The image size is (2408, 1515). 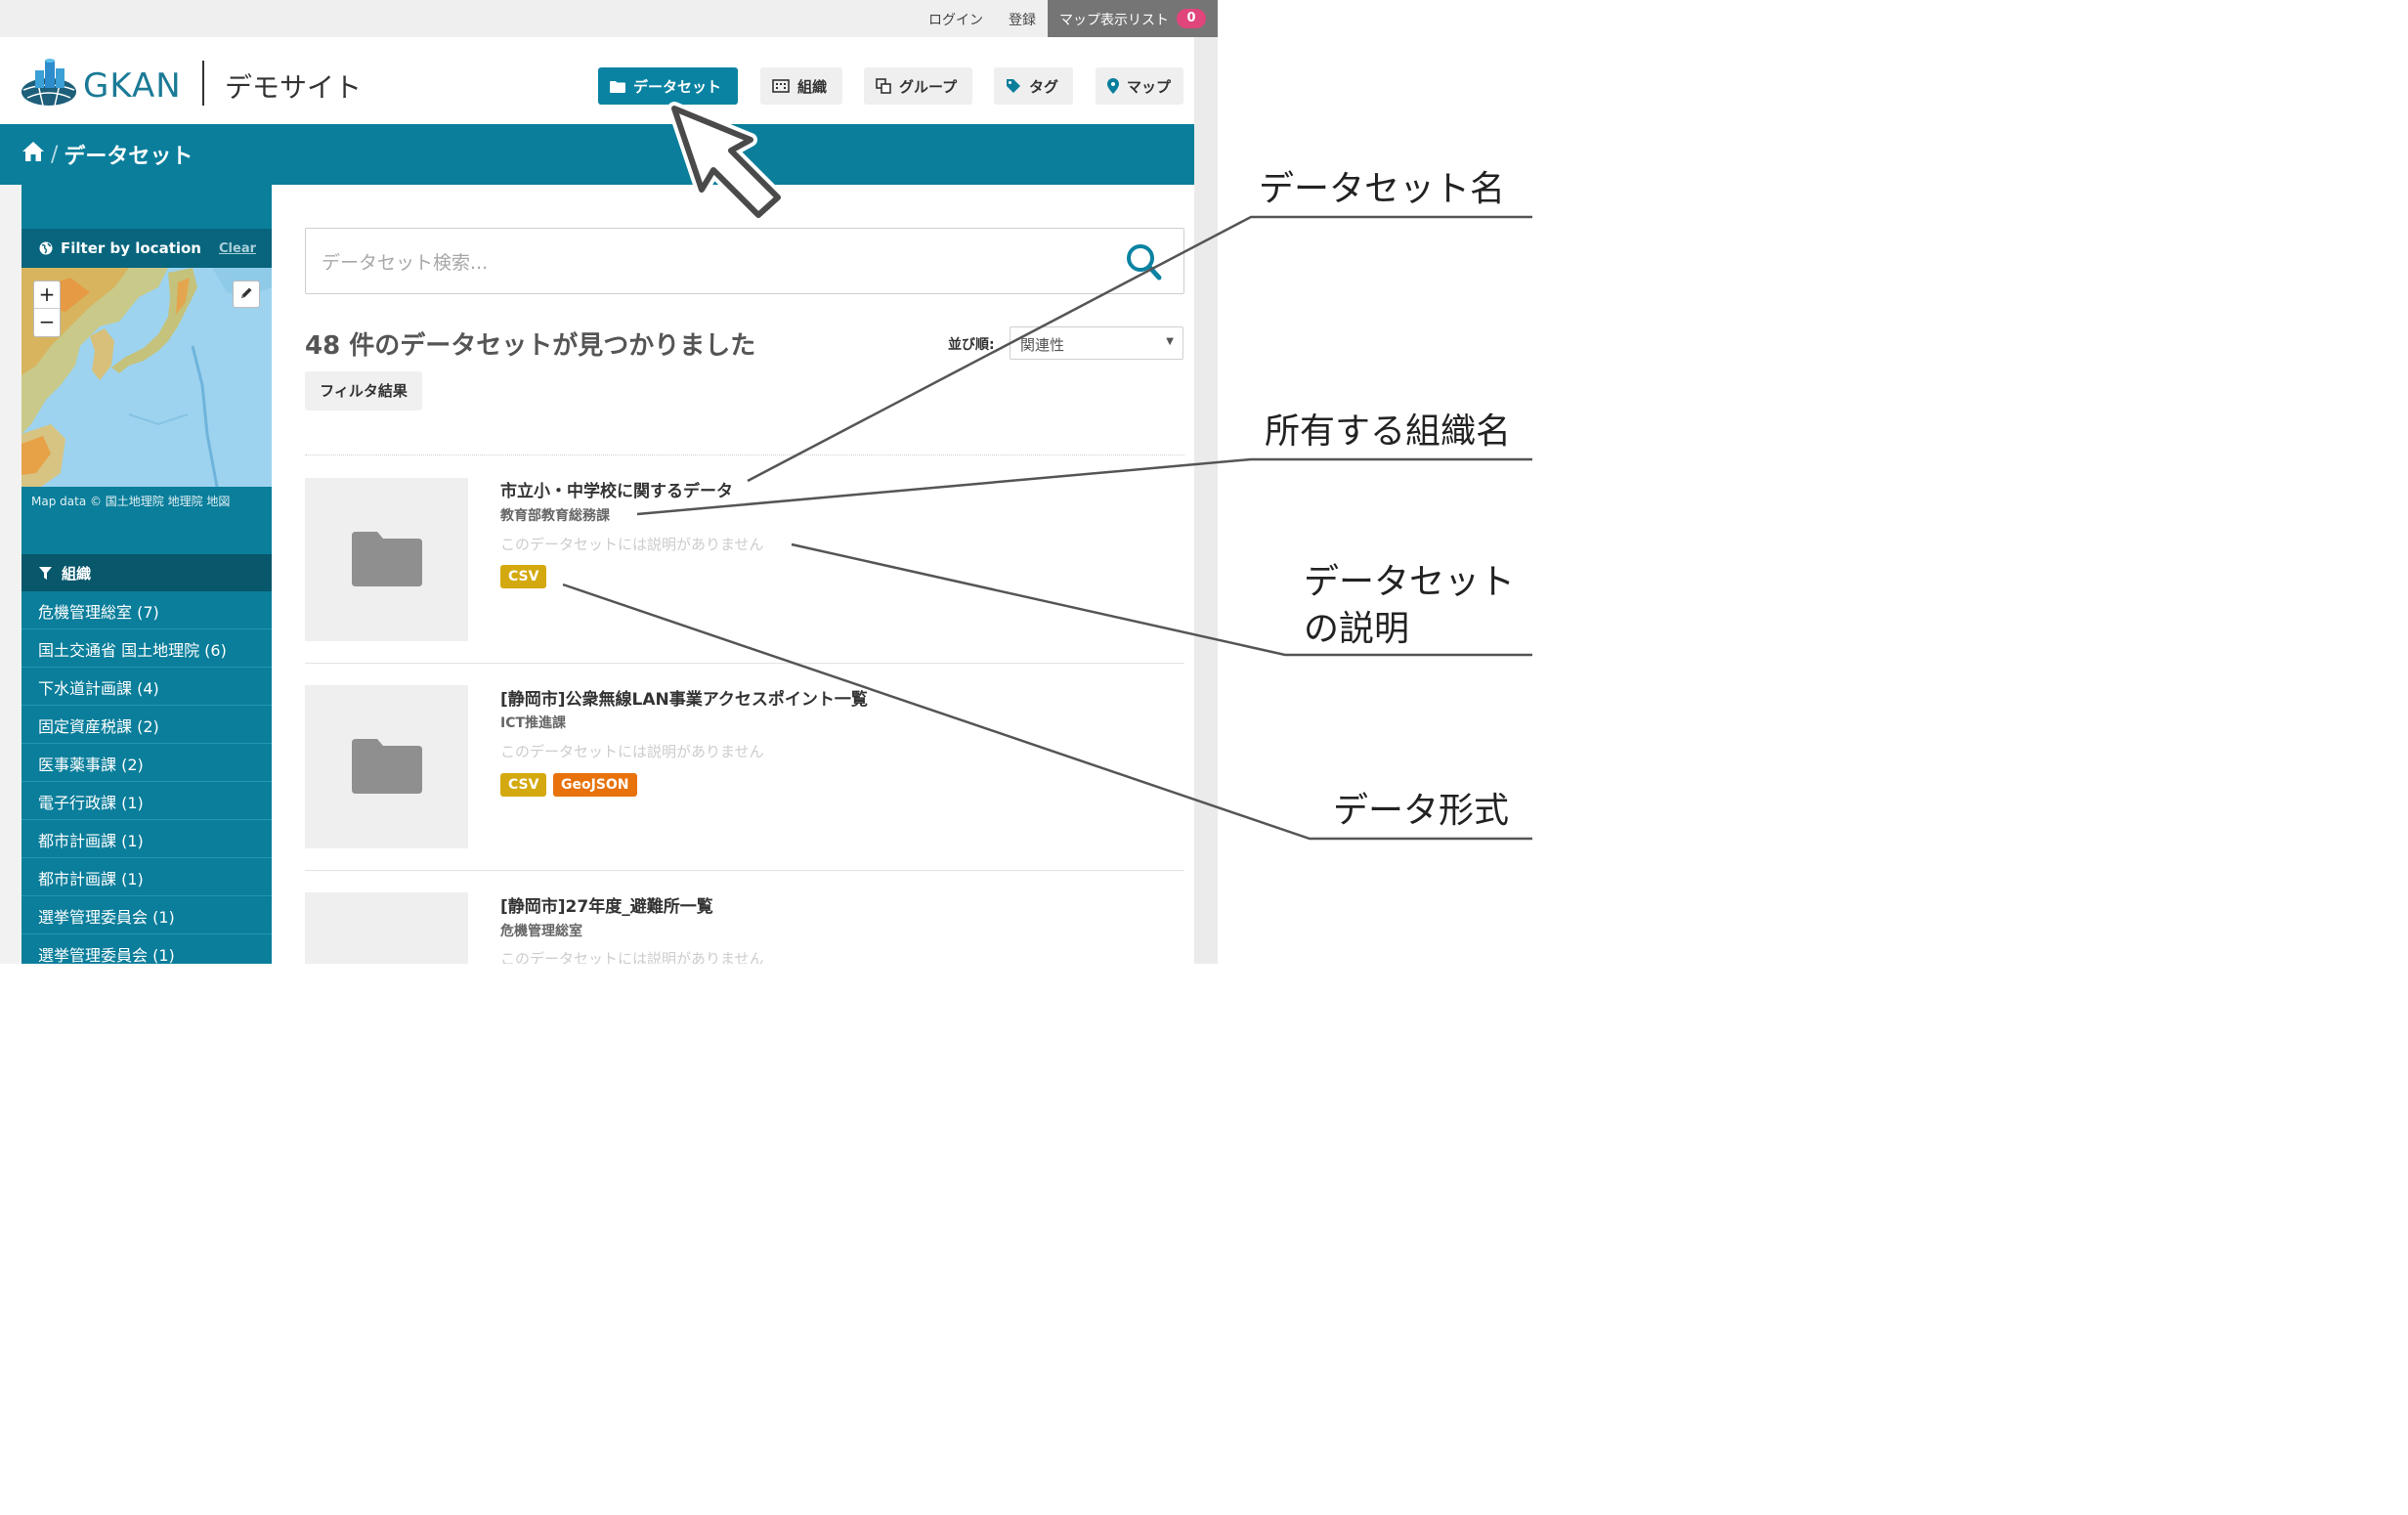 What do you see at coordinates (1206, 500) in the screenshot?
I see `page-scrollbar` at bounding box center [1206, 500].